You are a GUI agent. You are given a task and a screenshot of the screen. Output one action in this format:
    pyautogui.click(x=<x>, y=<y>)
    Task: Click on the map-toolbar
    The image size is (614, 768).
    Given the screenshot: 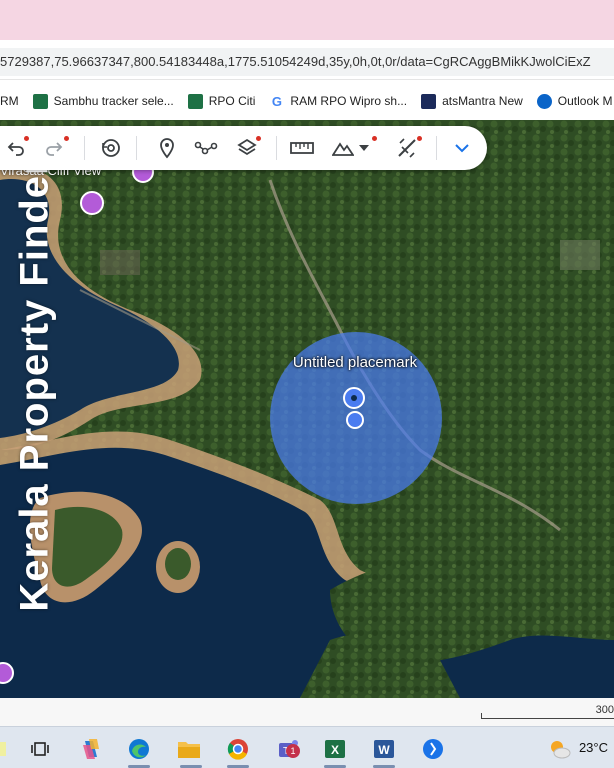 What is the action you would take?
    pyautogui.click(x=243, y=148)
    